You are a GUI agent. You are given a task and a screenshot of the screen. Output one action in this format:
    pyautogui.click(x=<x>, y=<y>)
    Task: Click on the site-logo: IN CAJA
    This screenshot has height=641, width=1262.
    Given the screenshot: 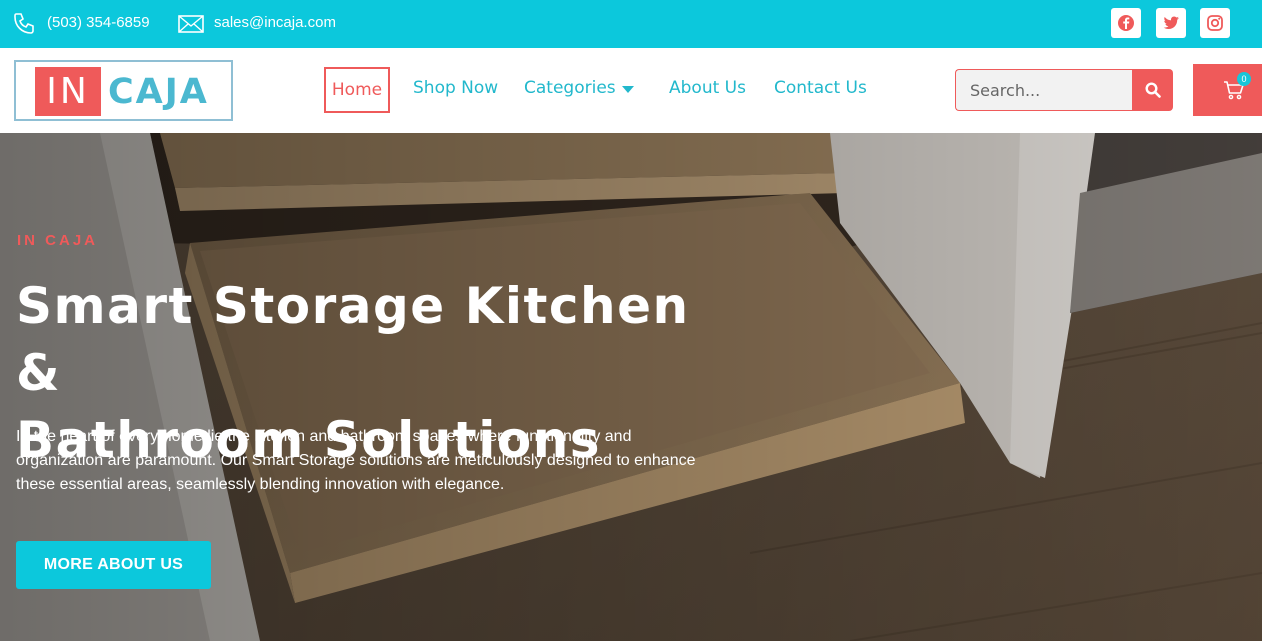 What is the action you would take?
    pyautogui.click(x=123, y=90)
    